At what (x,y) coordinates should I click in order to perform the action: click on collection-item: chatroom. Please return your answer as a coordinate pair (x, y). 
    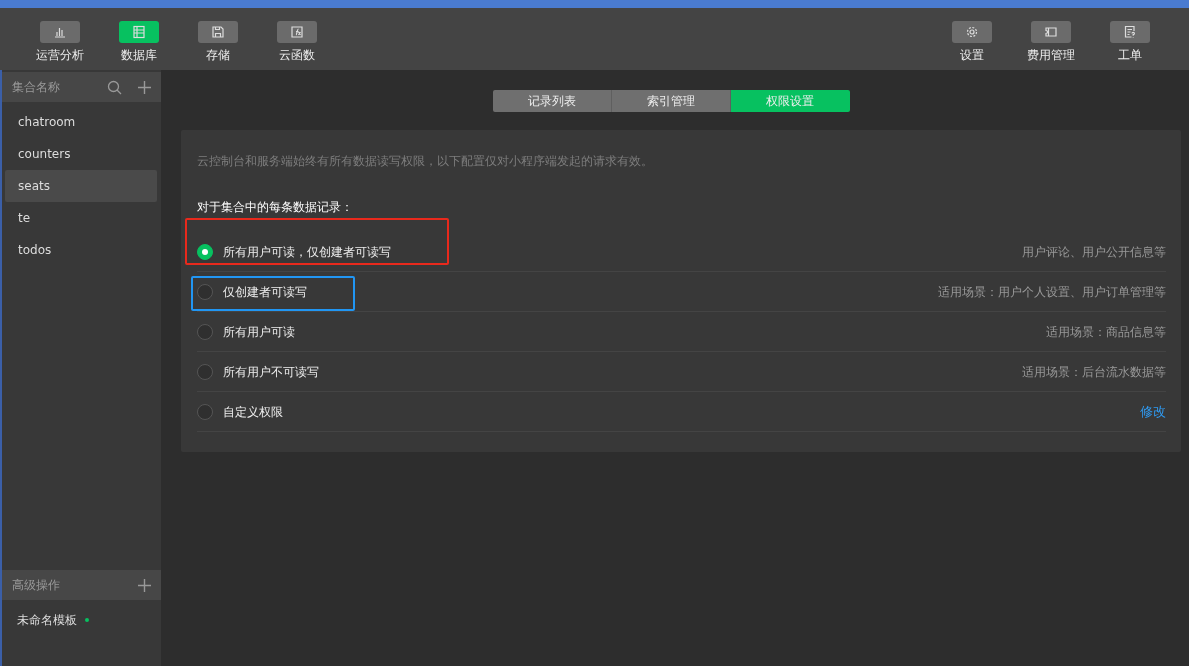
    Looking at the image, I should click on (81, 122).